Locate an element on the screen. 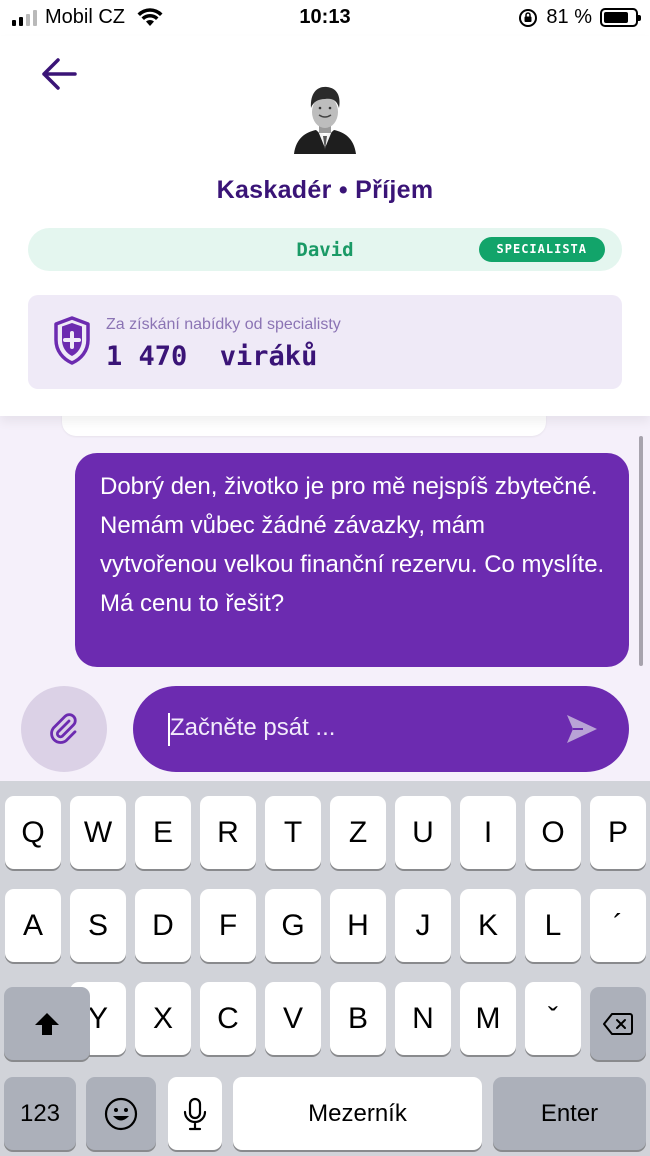 The image size is (650, 1156). key-row2-6: J is located at coordinates (423, 925).